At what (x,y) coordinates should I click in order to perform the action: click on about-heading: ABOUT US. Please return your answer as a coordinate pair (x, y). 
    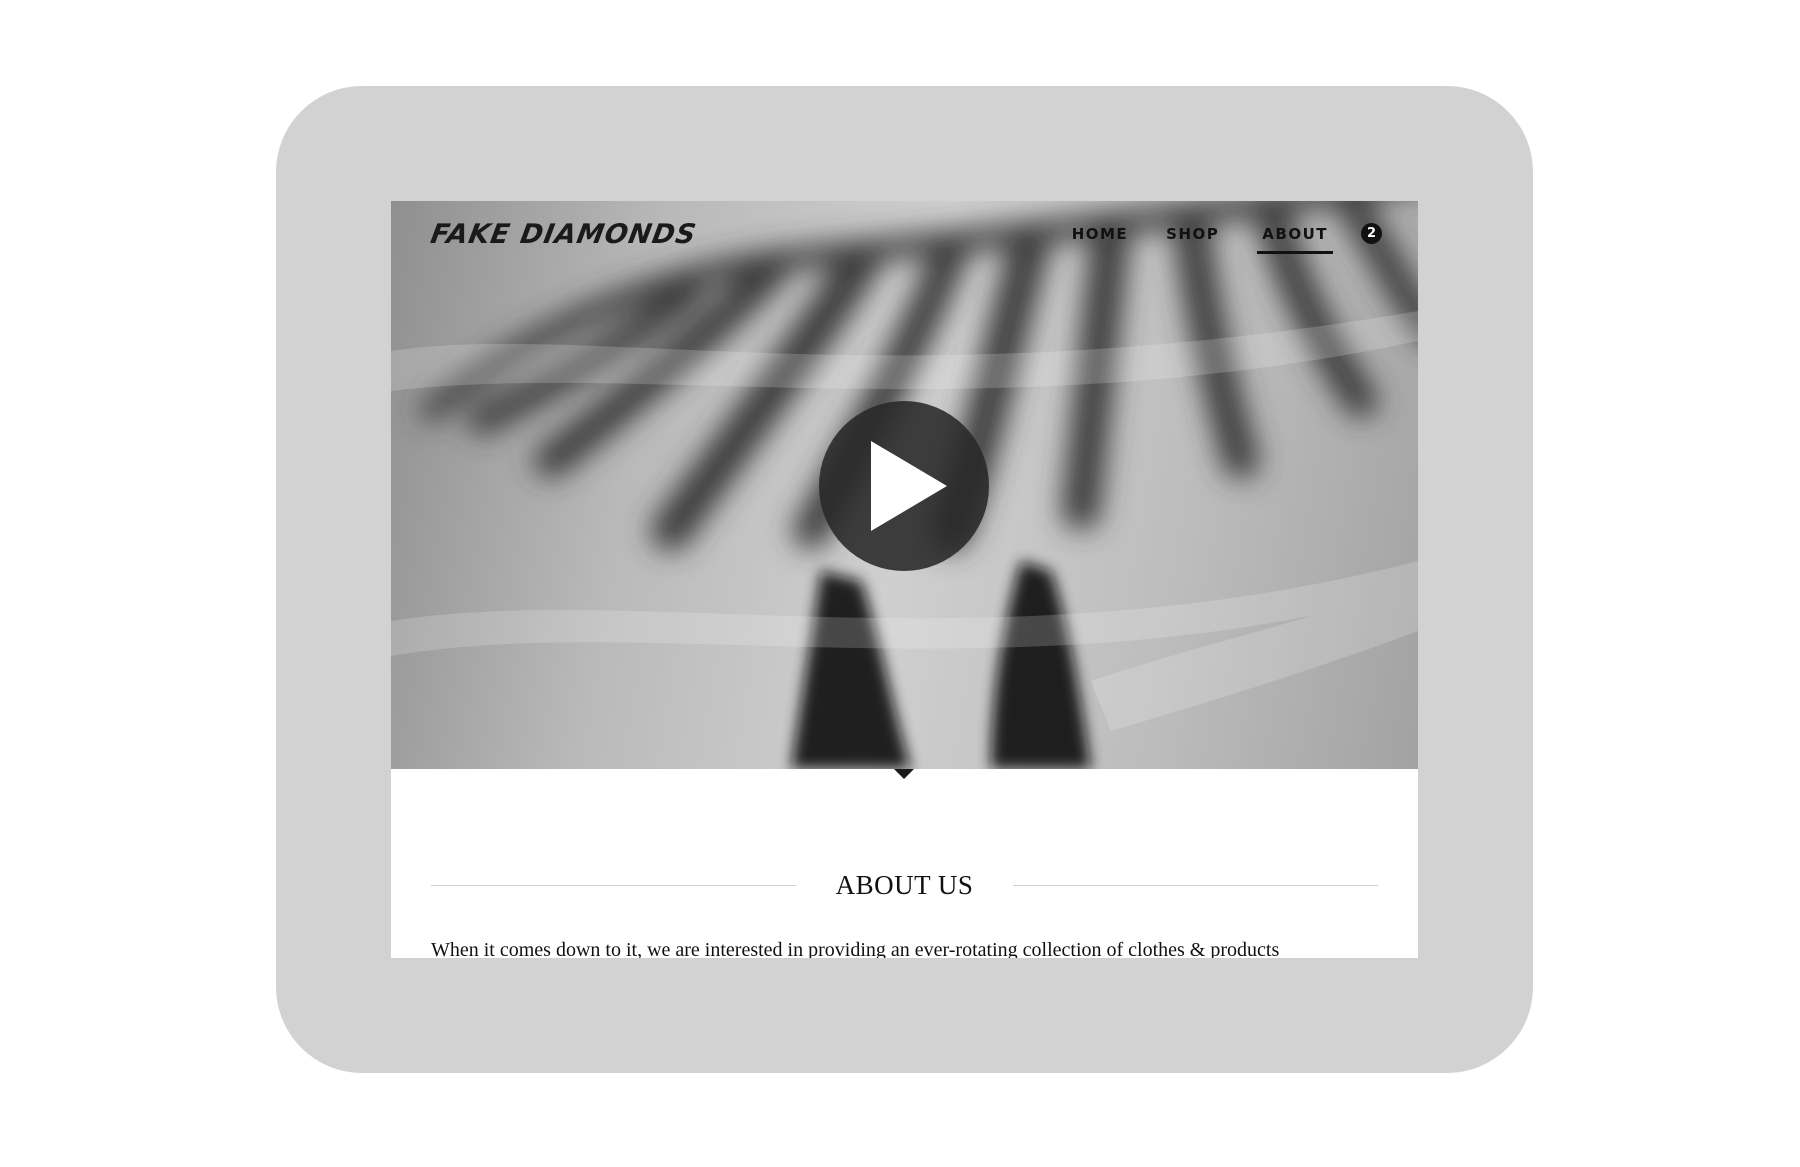
    Looking at the image, I should click on (904, 885).